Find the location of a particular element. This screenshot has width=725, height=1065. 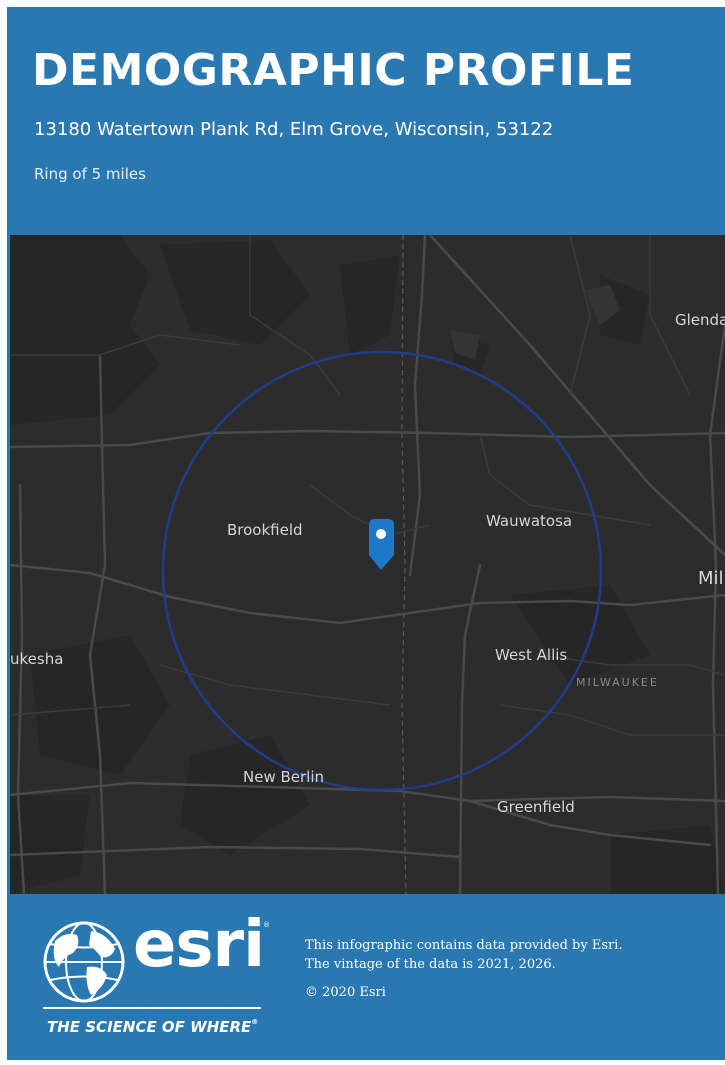

map-label-glendale: Glendal is located at coordinates (700, 320).